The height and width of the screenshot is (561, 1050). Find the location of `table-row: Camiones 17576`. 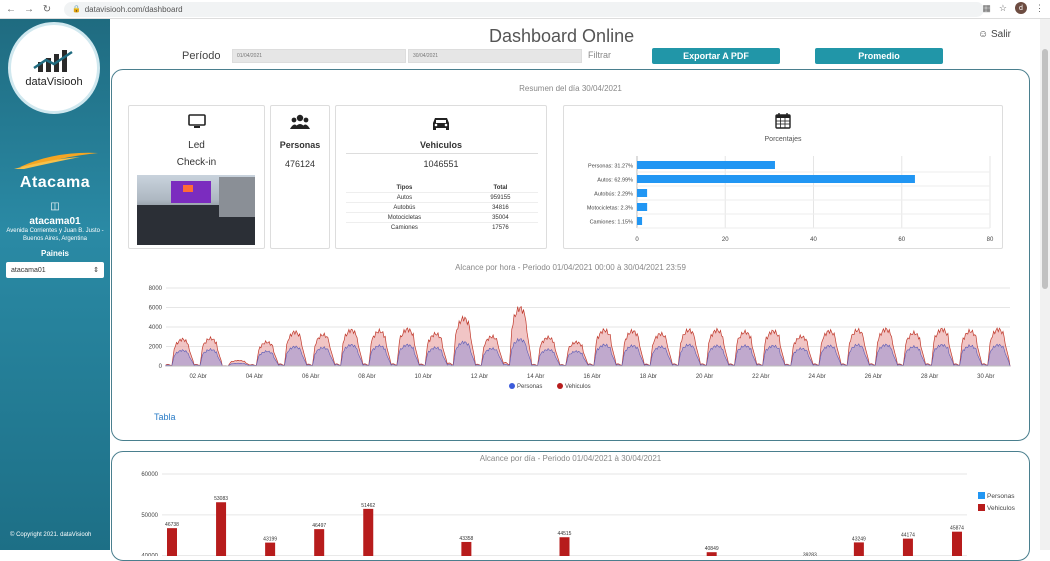

table-row: Camiones 17576 is located at coordinates (442, 227).